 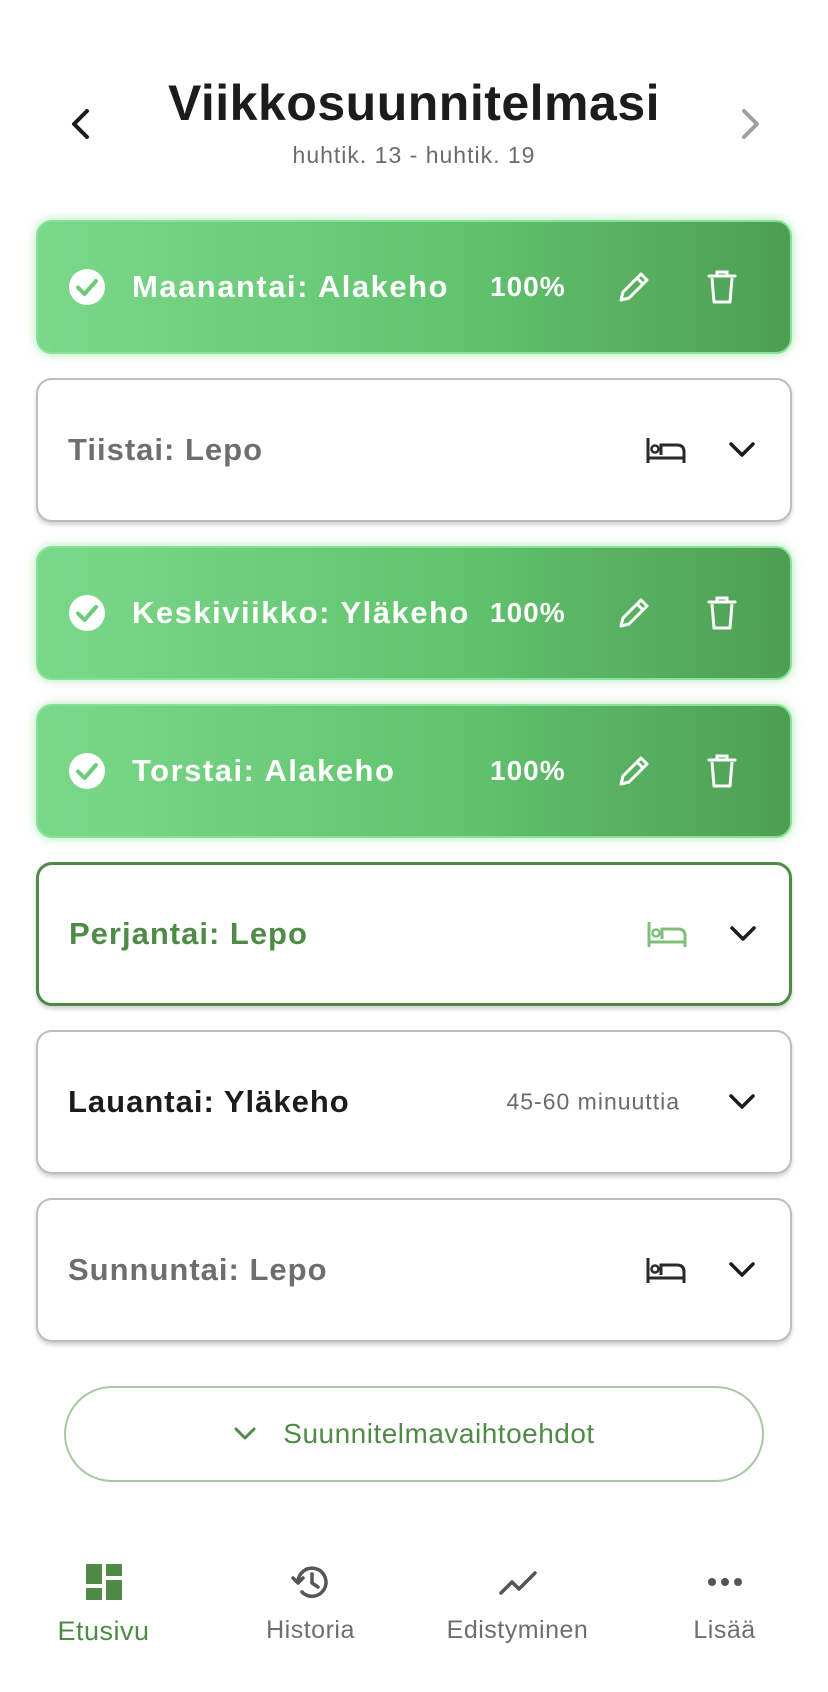 What do you see at coordinates (414, 155) in the screenshot?
I see `week-date-range: huhtik. 13 - huhtik. 19` at bounding box center [414, 155].